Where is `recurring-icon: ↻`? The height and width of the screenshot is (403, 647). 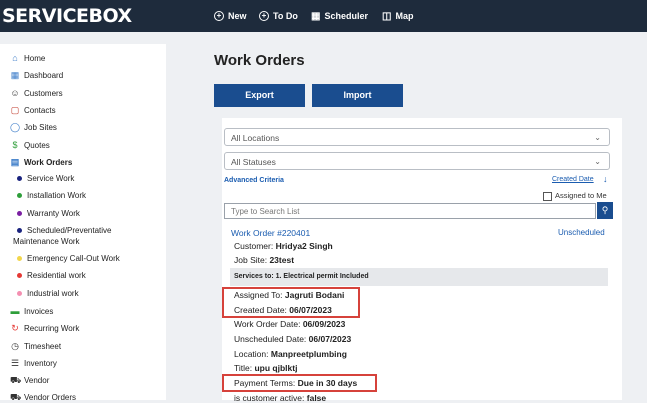 recurring-icon: ↻ is located at coordinates (15, 328).